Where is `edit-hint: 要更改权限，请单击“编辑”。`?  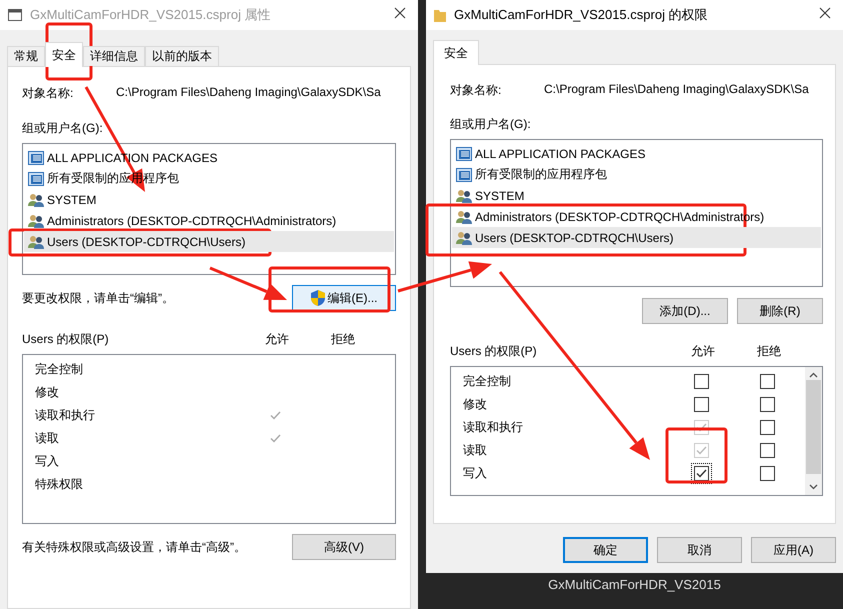
edit-hint: 要更改权限，请单击“编辑”。 is located at coordinates (98, 298).